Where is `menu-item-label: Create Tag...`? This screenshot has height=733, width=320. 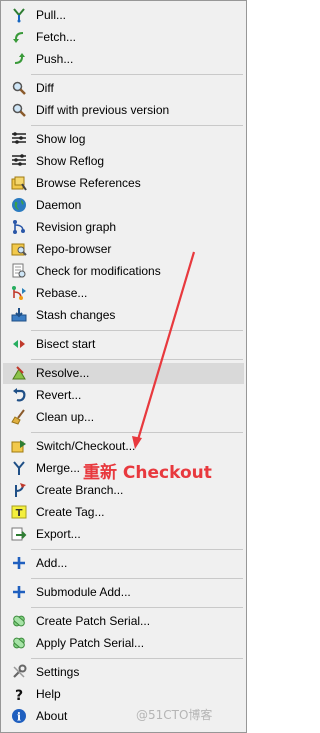 menu-item-label: Create Tag... is located at coordinates (70, 512).